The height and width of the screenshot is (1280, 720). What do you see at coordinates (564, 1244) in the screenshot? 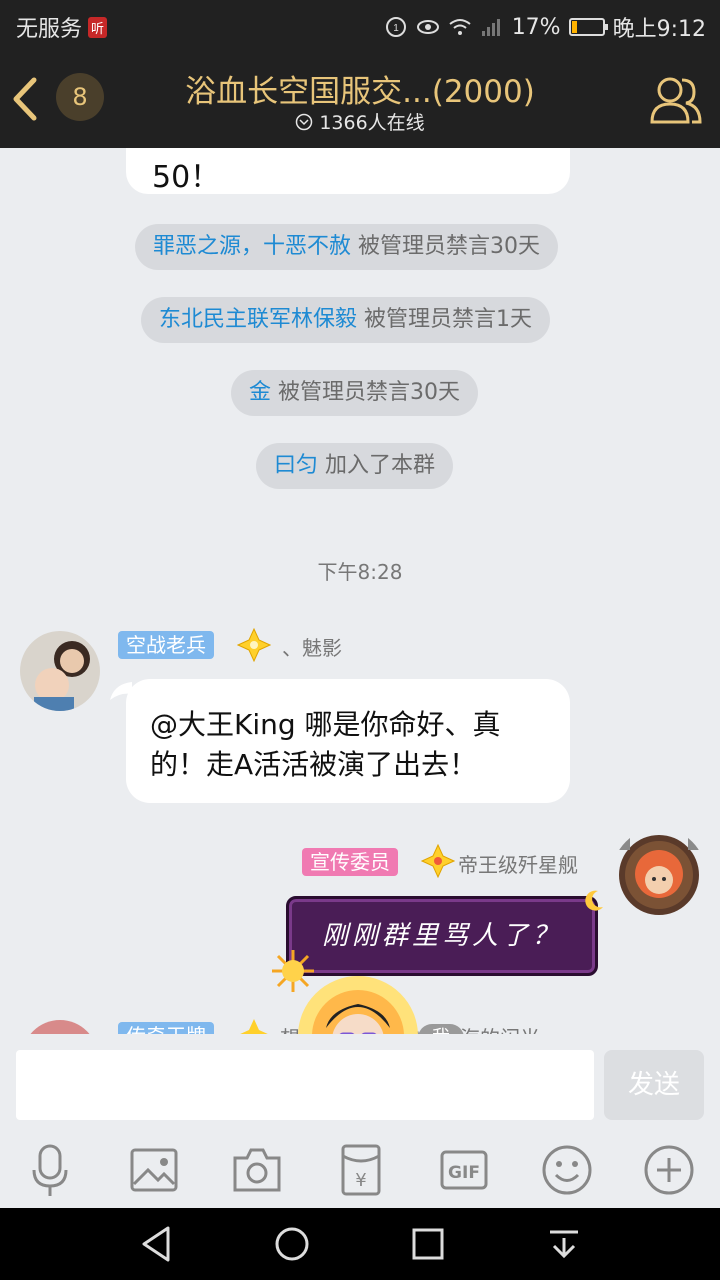
I see `nav-notifications-icon` at bounding box center [564, 1244].